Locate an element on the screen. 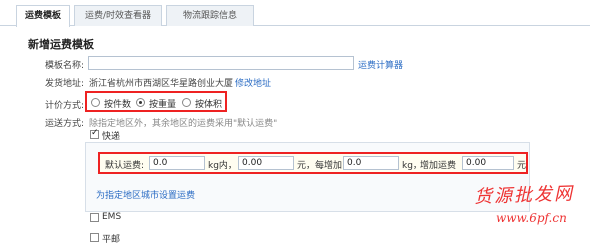 The image size is (590, 247). radio-by-weight-label: 按重量 is located at coordinates (163, 105).